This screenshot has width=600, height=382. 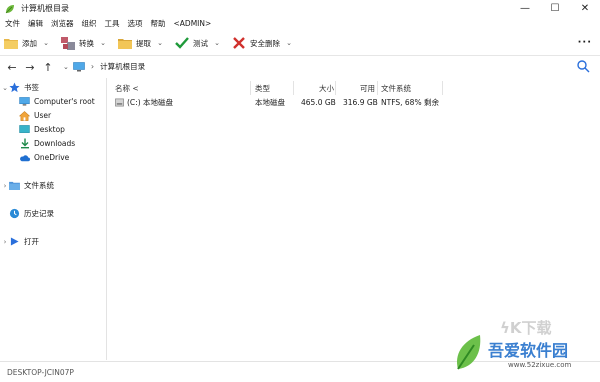 What do you see at coordinates (396, 88) in the screenshot?
I see `column-header-filesystem: 文件系统` at bounding box center [396, 88].